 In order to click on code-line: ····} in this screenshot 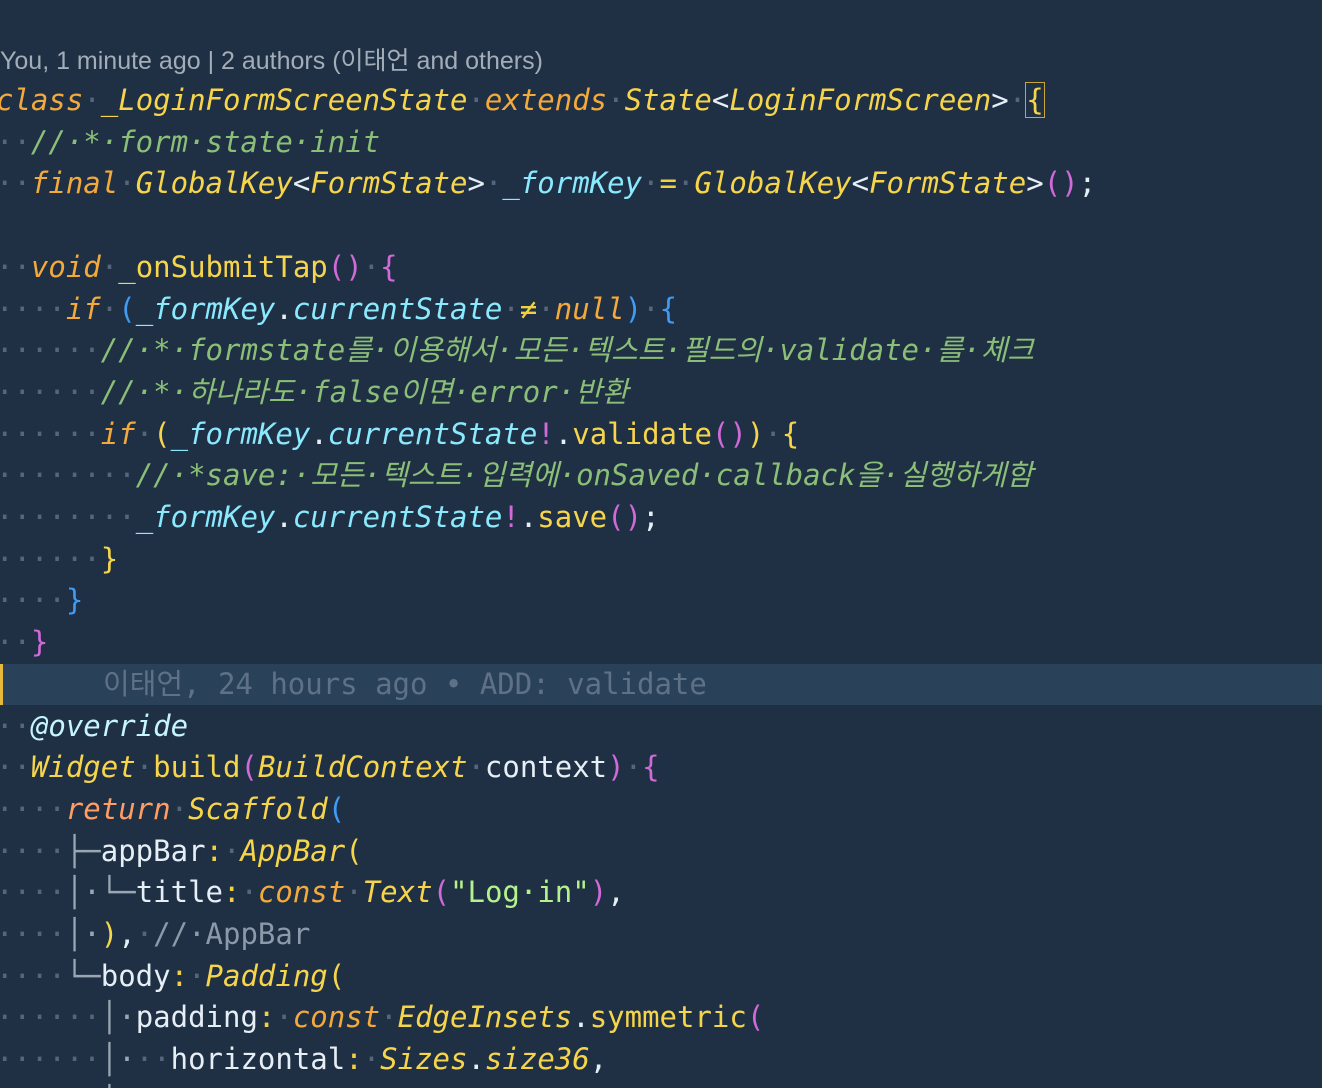, I will do `click(41, 601)`.